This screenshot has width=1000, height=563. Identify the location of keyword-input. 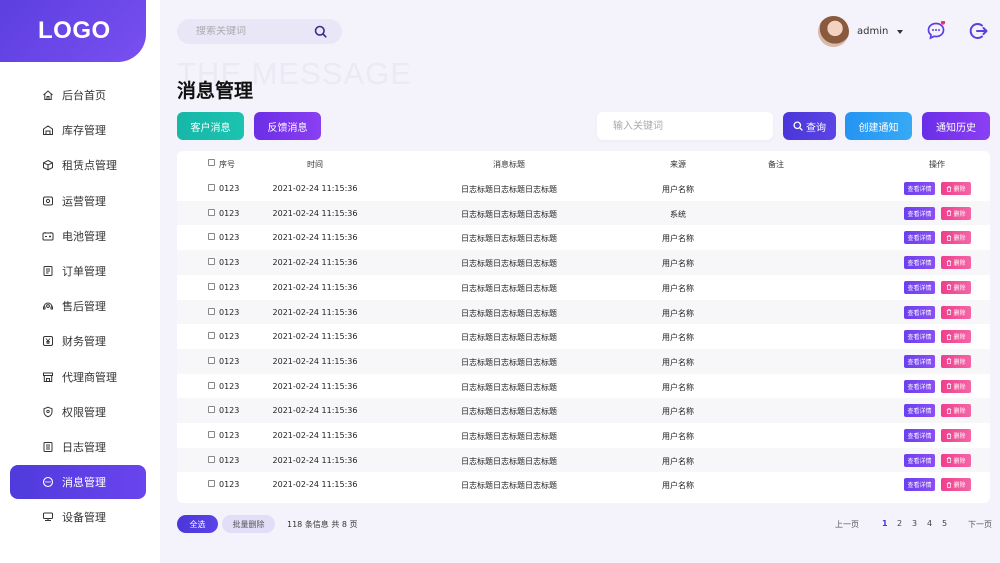
(685, 126).